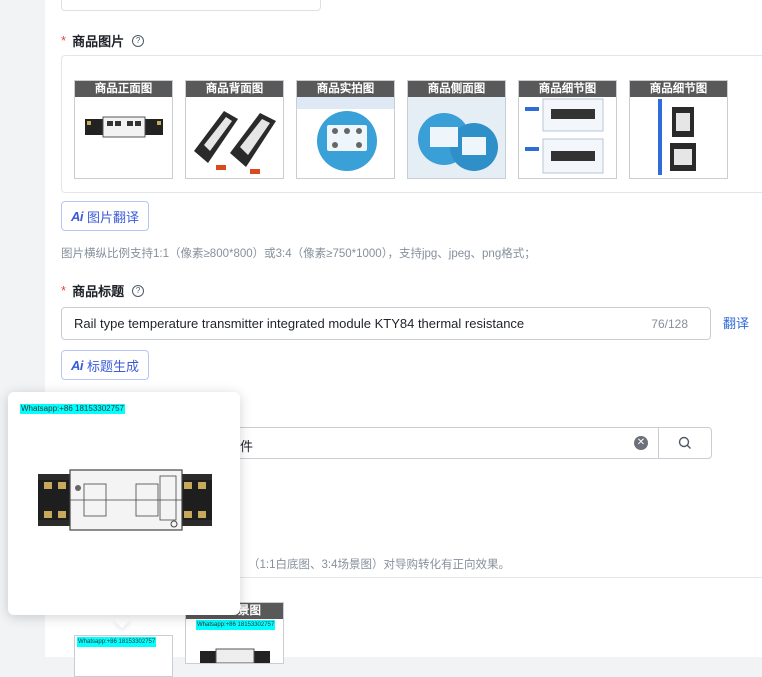  I want to click on images-label: * 商品图片 ?, so click(103, 40).